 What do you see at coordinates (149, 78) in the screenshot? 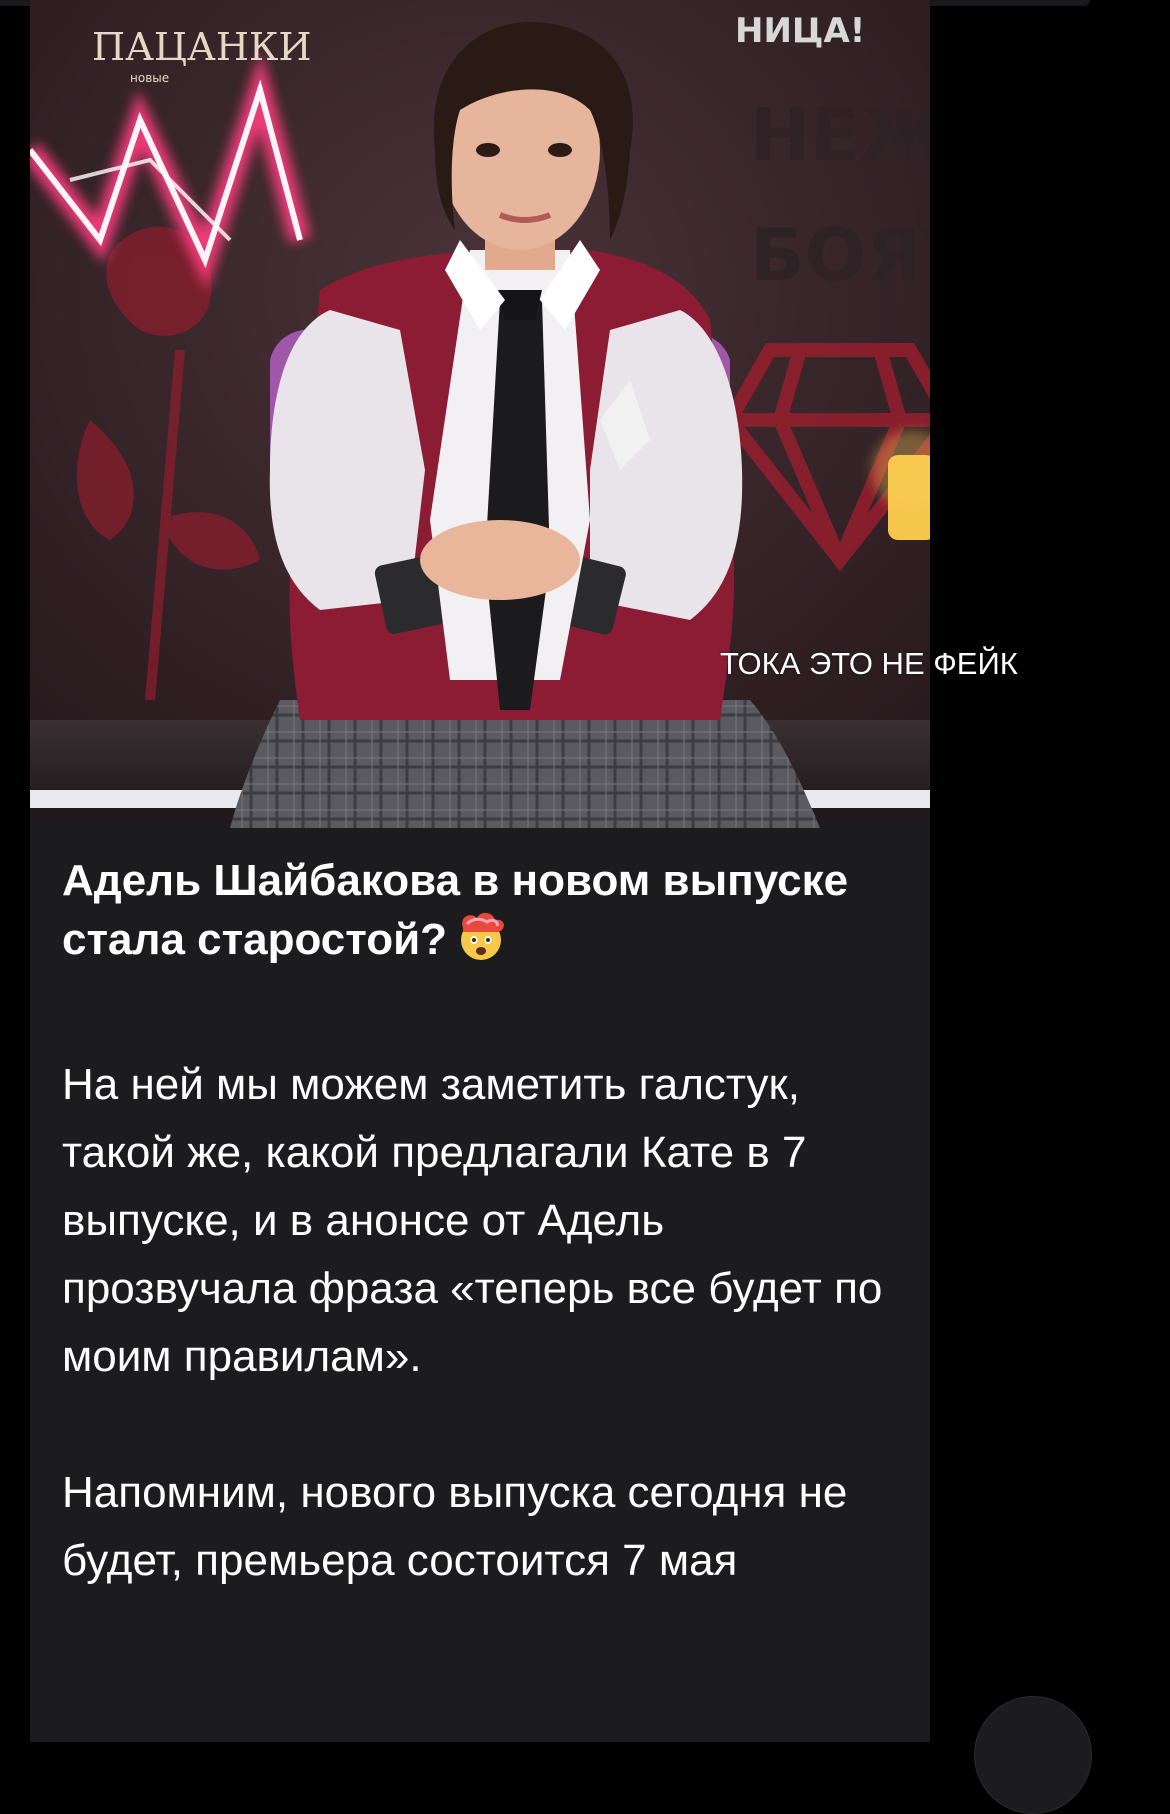
I see `show-logo-sub: новые` at bounding box center [149, 78].